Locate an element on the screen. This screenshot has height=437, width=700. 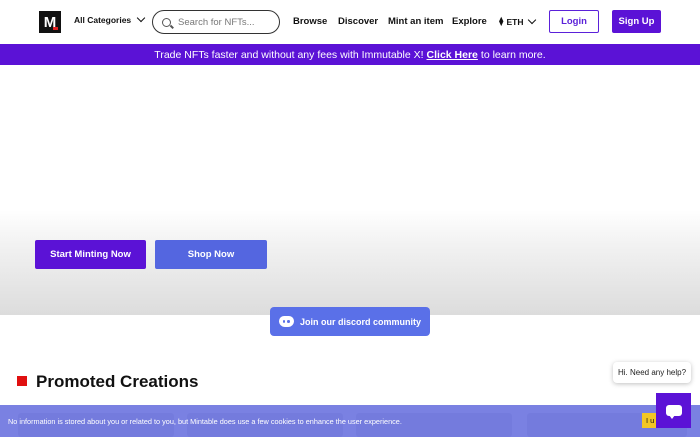
all-categories-dropdown: All Categories is located at coordinates (110, 19).